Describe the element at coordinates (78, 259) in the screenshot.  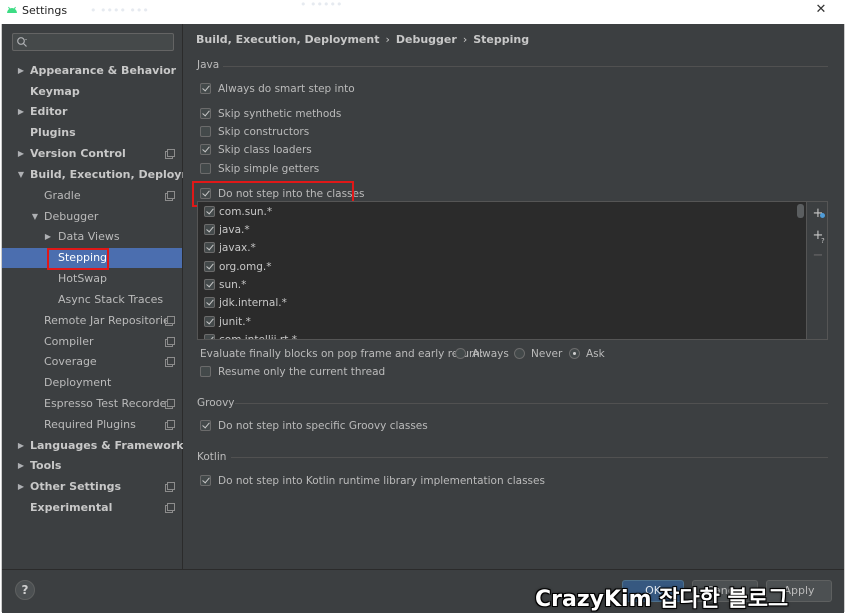
I see `annotation-highlight-box` at that location.